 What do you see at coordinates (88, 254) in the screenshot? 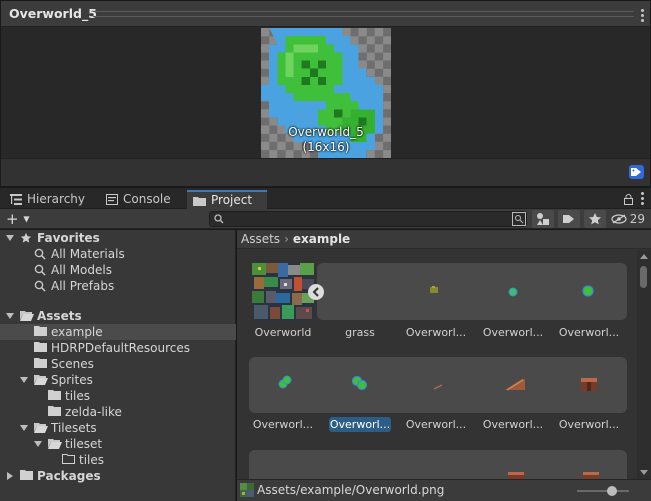
I see `tree-label: All Materials` at bounding box center [88, 254].